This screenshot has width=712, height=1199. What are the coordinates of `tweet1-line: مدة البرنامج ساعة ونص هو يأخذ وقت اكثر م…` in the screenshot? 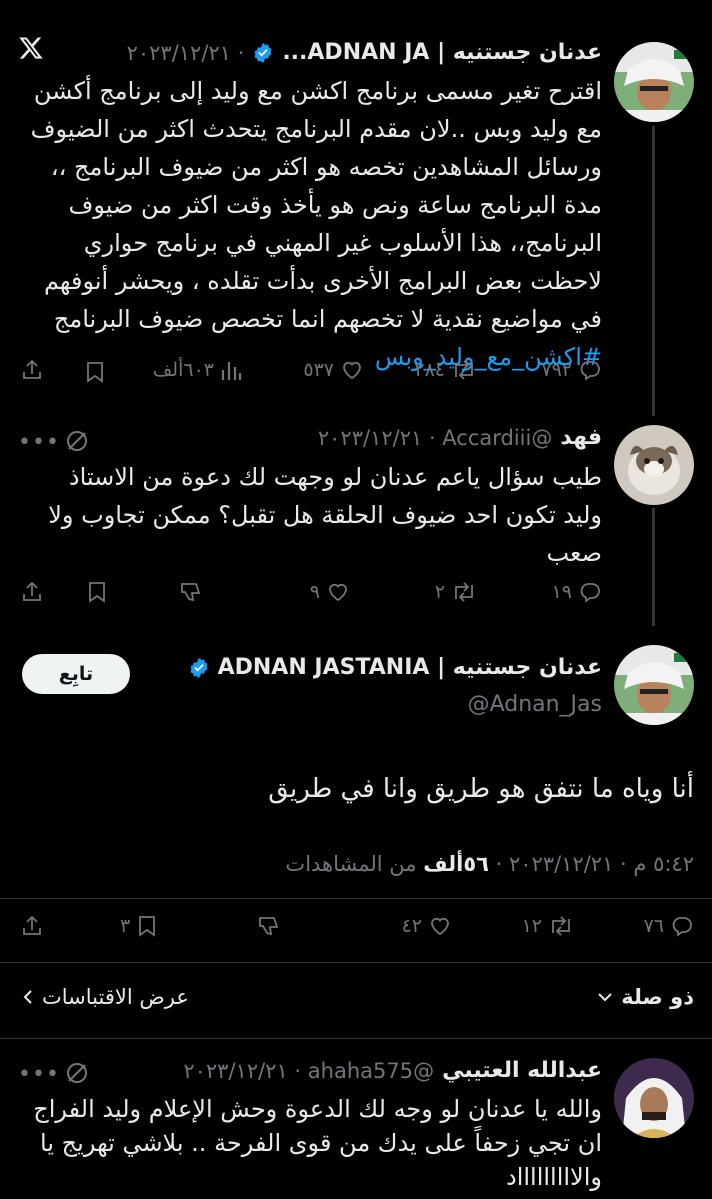 It's located at (335, 205).